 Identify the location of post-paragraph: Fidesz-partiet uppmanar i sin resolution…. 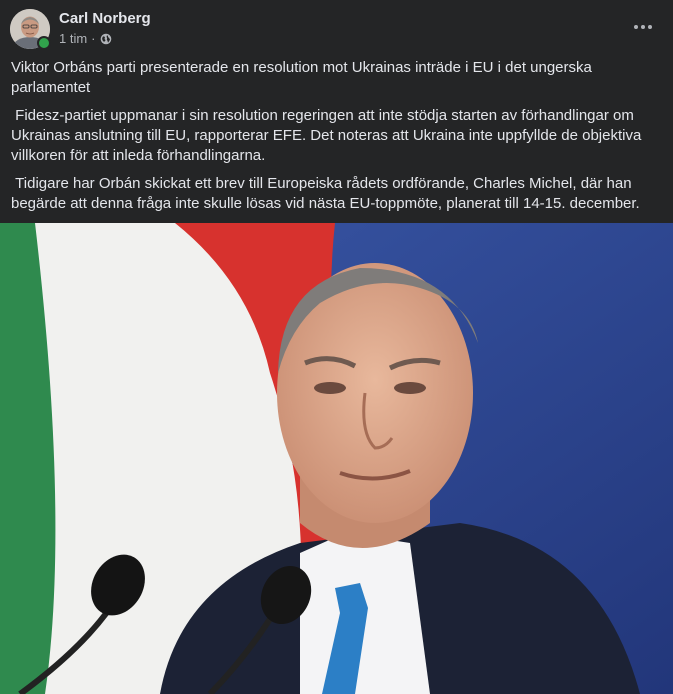
(328, 135).